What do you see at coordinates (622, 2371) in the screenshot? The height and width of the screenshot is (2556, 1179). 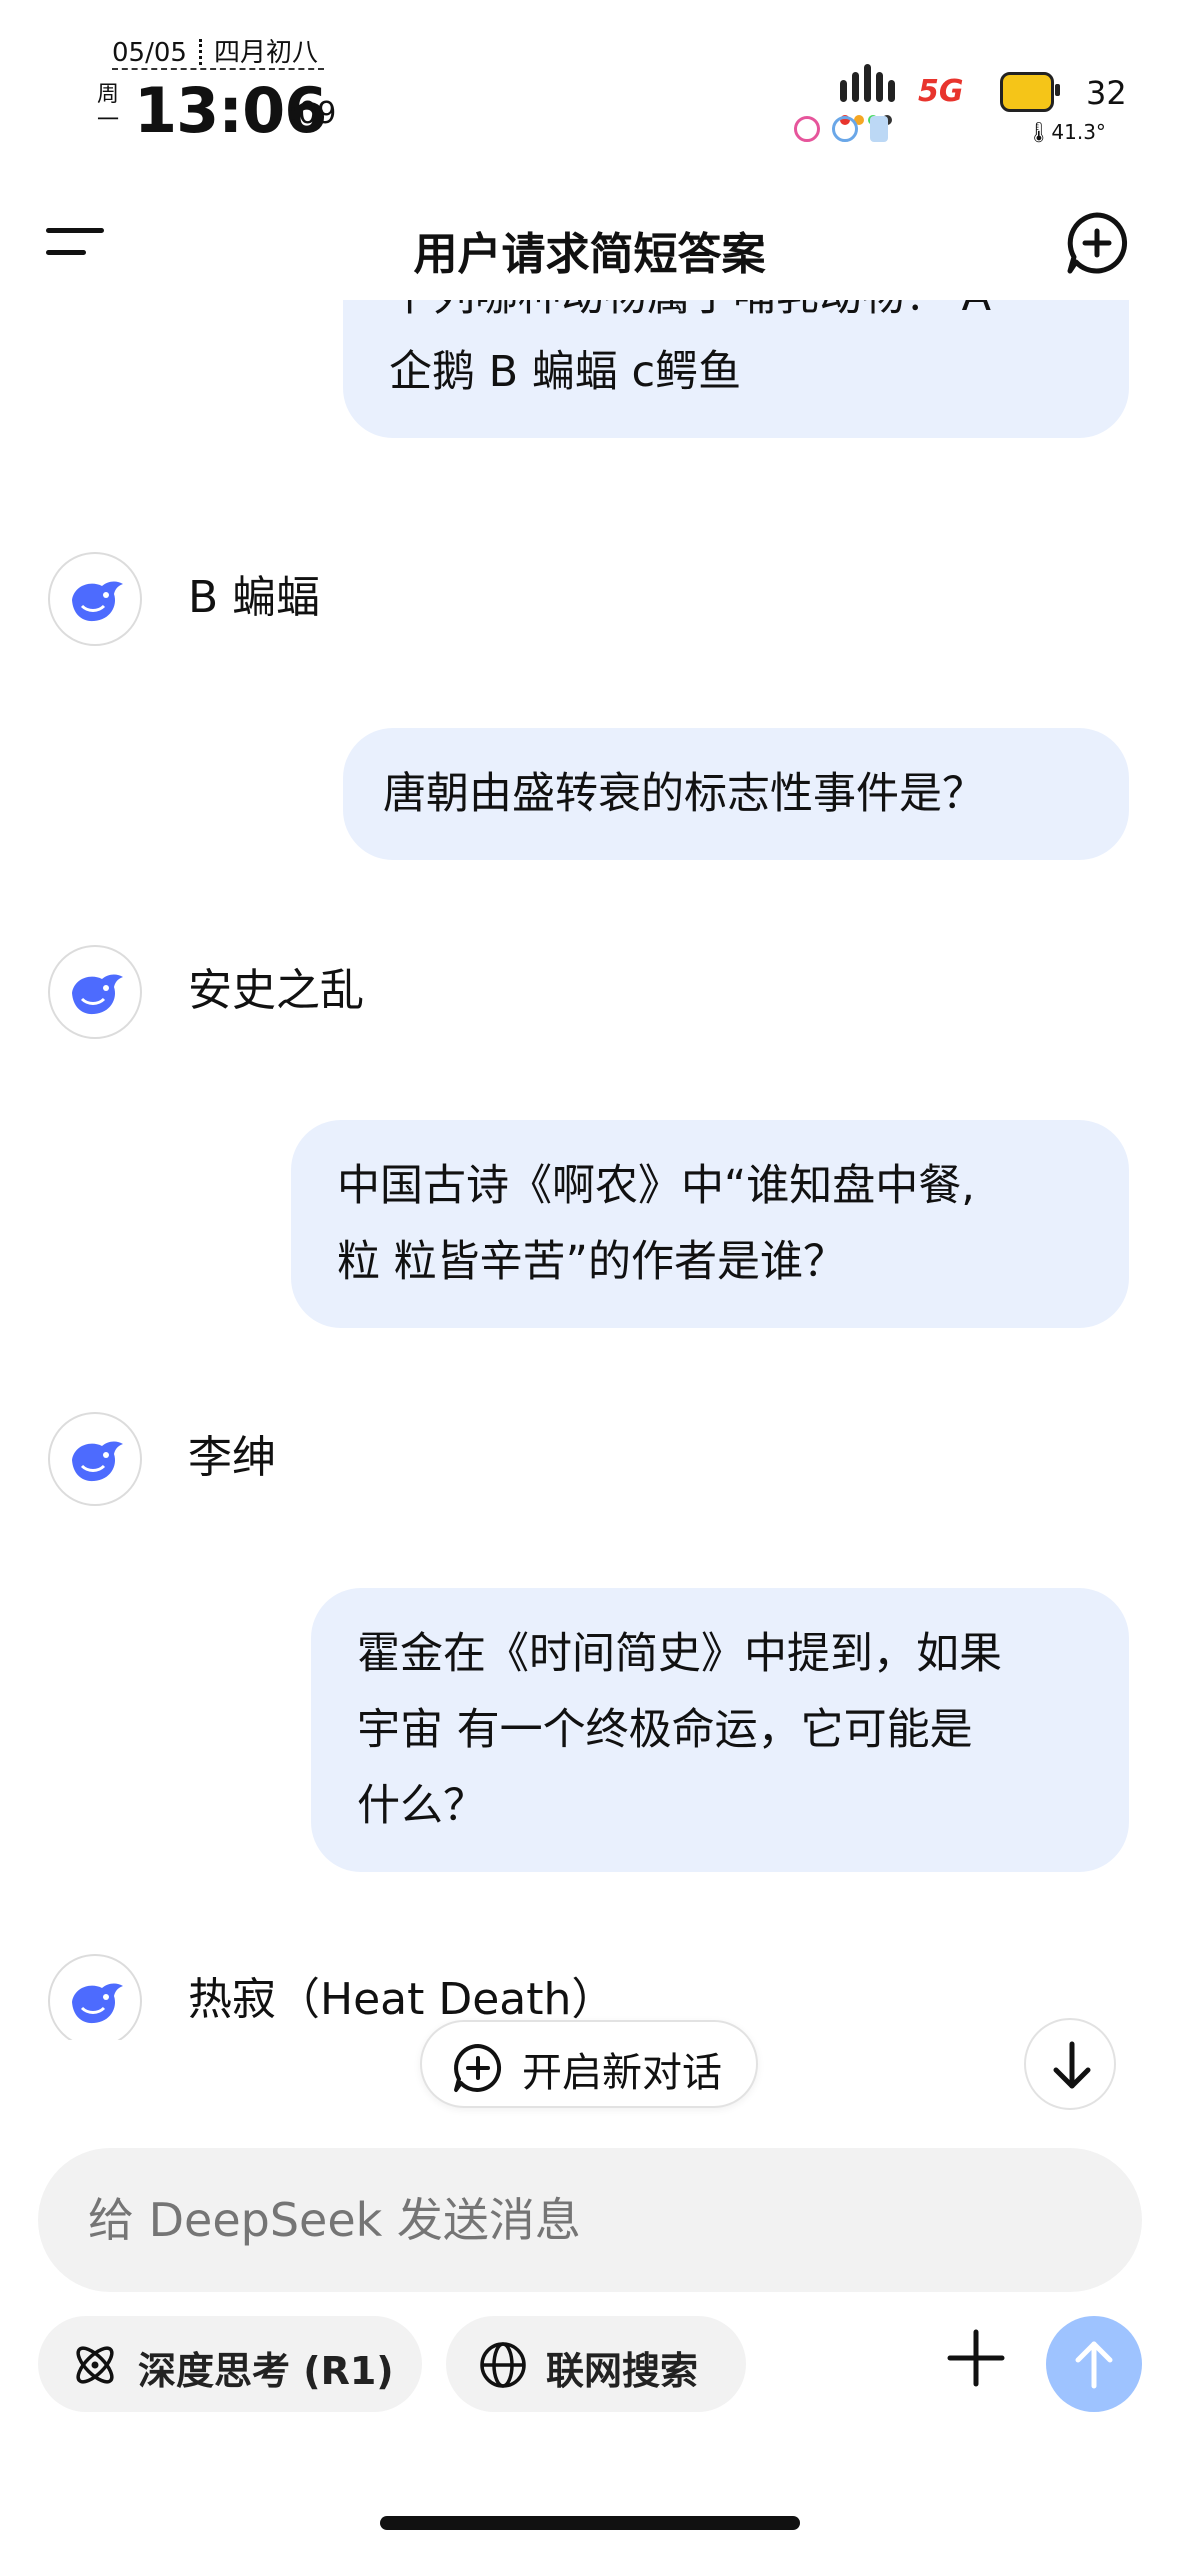 I see `web-search-label: 联网搜索` at bounding box center [622, 2371].